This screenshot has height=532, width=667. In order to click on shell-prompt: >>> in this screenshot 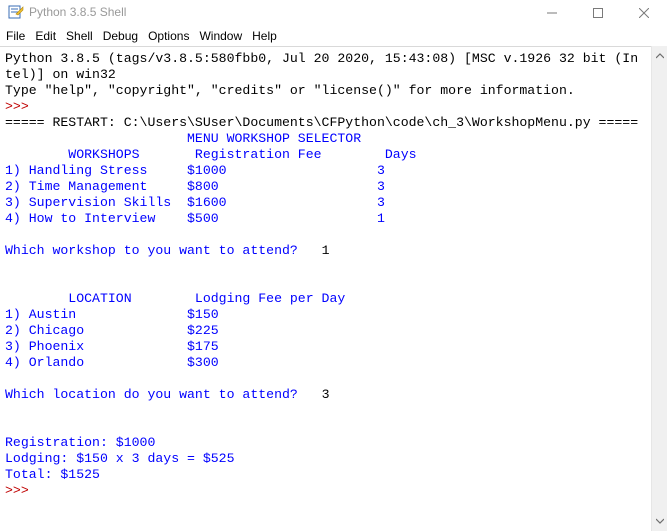, I will do `click(17, 106)`.